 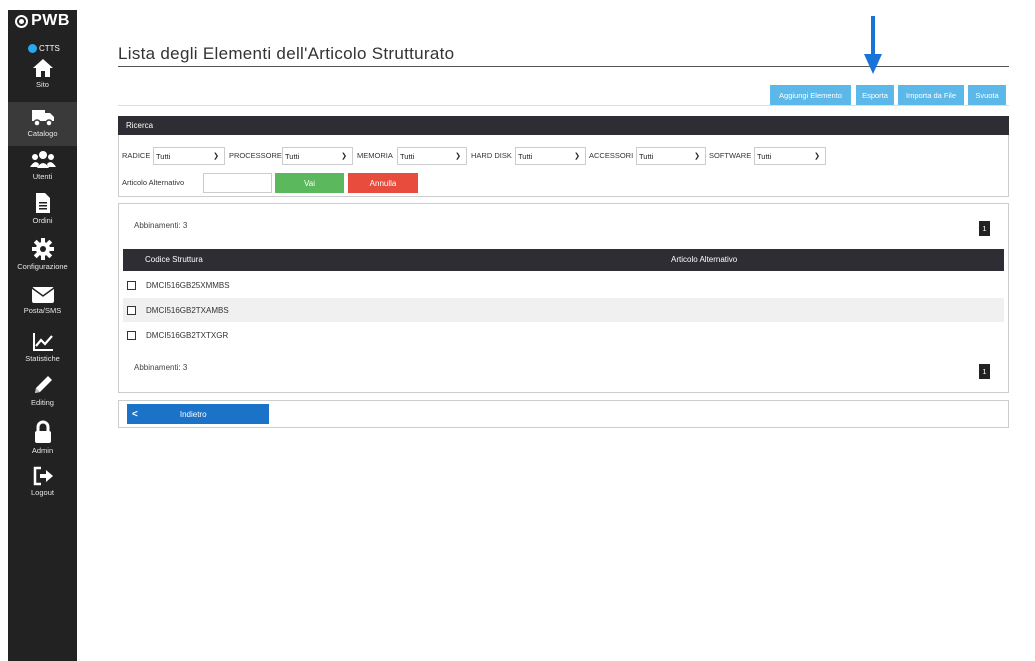 I want to click on results-count-bottom: Abbinamenti: 3, so click(x=161, y=367).